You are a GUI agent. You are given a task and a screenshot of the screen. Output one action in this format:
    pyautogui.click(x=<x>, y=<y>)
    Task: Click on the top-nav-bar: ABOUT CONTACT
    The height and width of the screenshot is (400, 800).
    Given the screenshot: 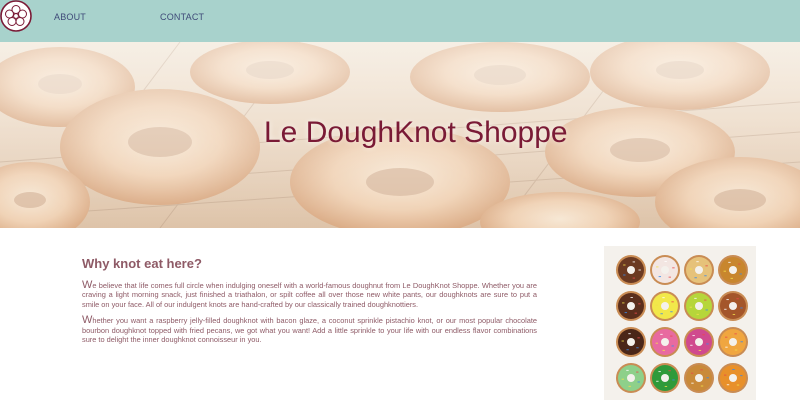 What is the action you would take?
    pyautogui.click(x=400, y=21)
    